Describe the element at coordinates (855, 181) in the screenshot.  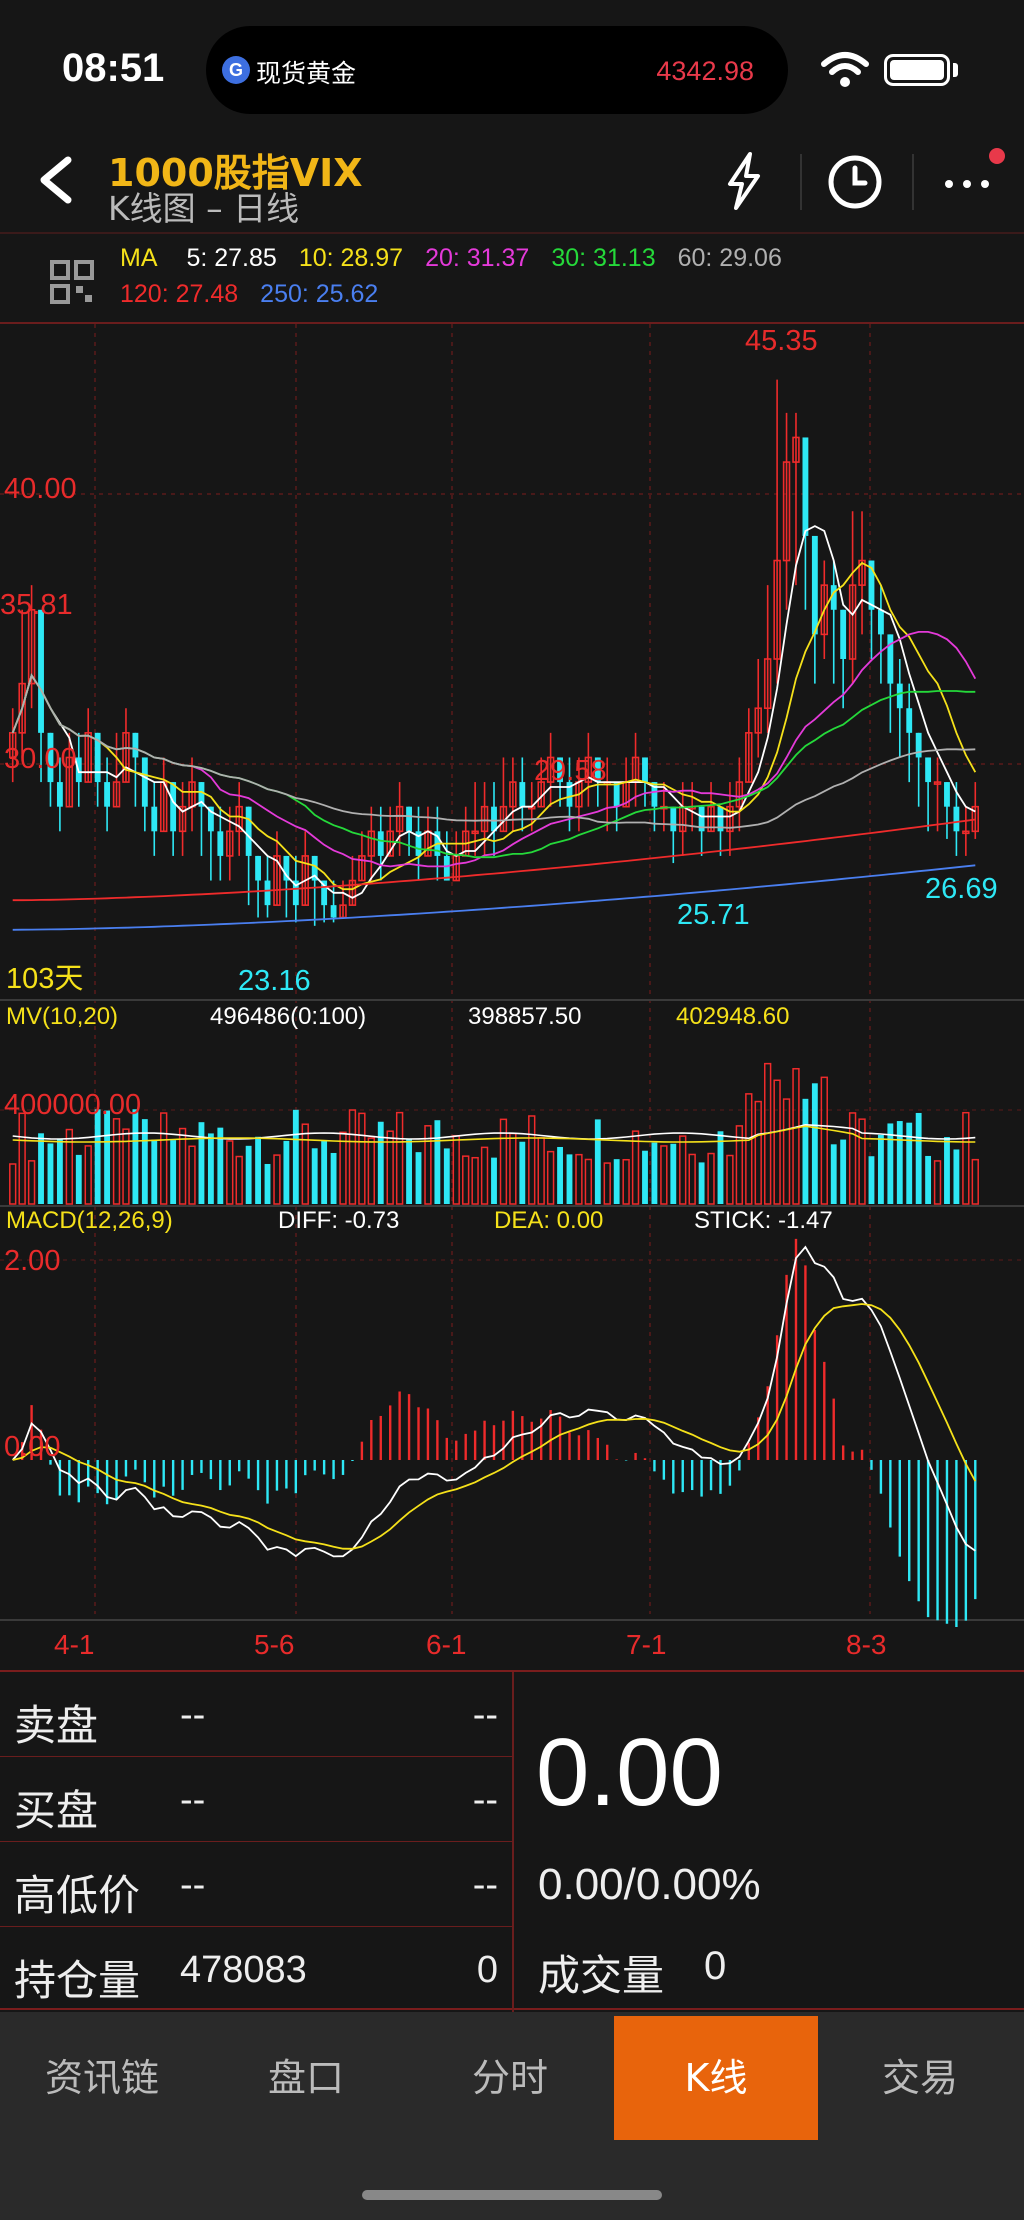
I see `clock-icon` at that location.